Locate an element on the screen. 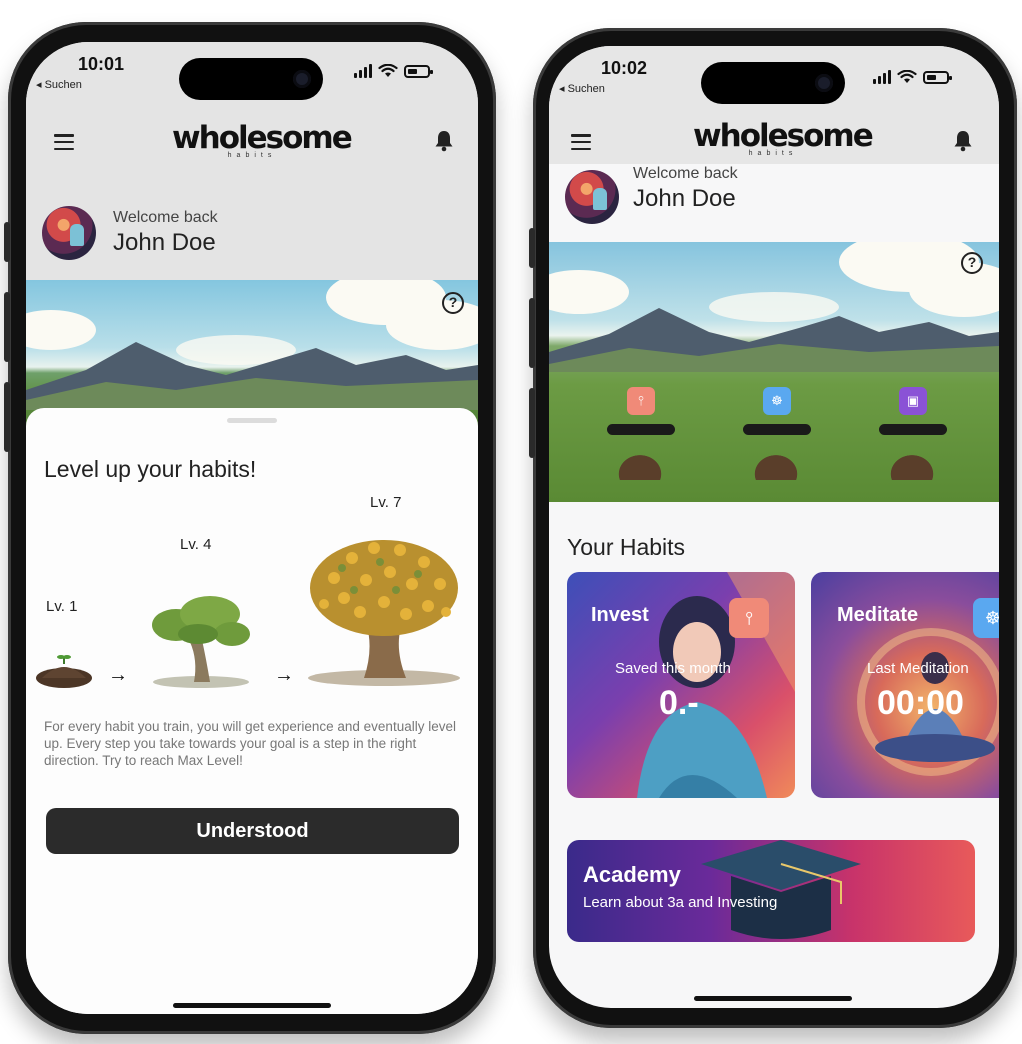 The image size is (1022, 1044). academy-title: Academy is located at coordinates (632, 874).